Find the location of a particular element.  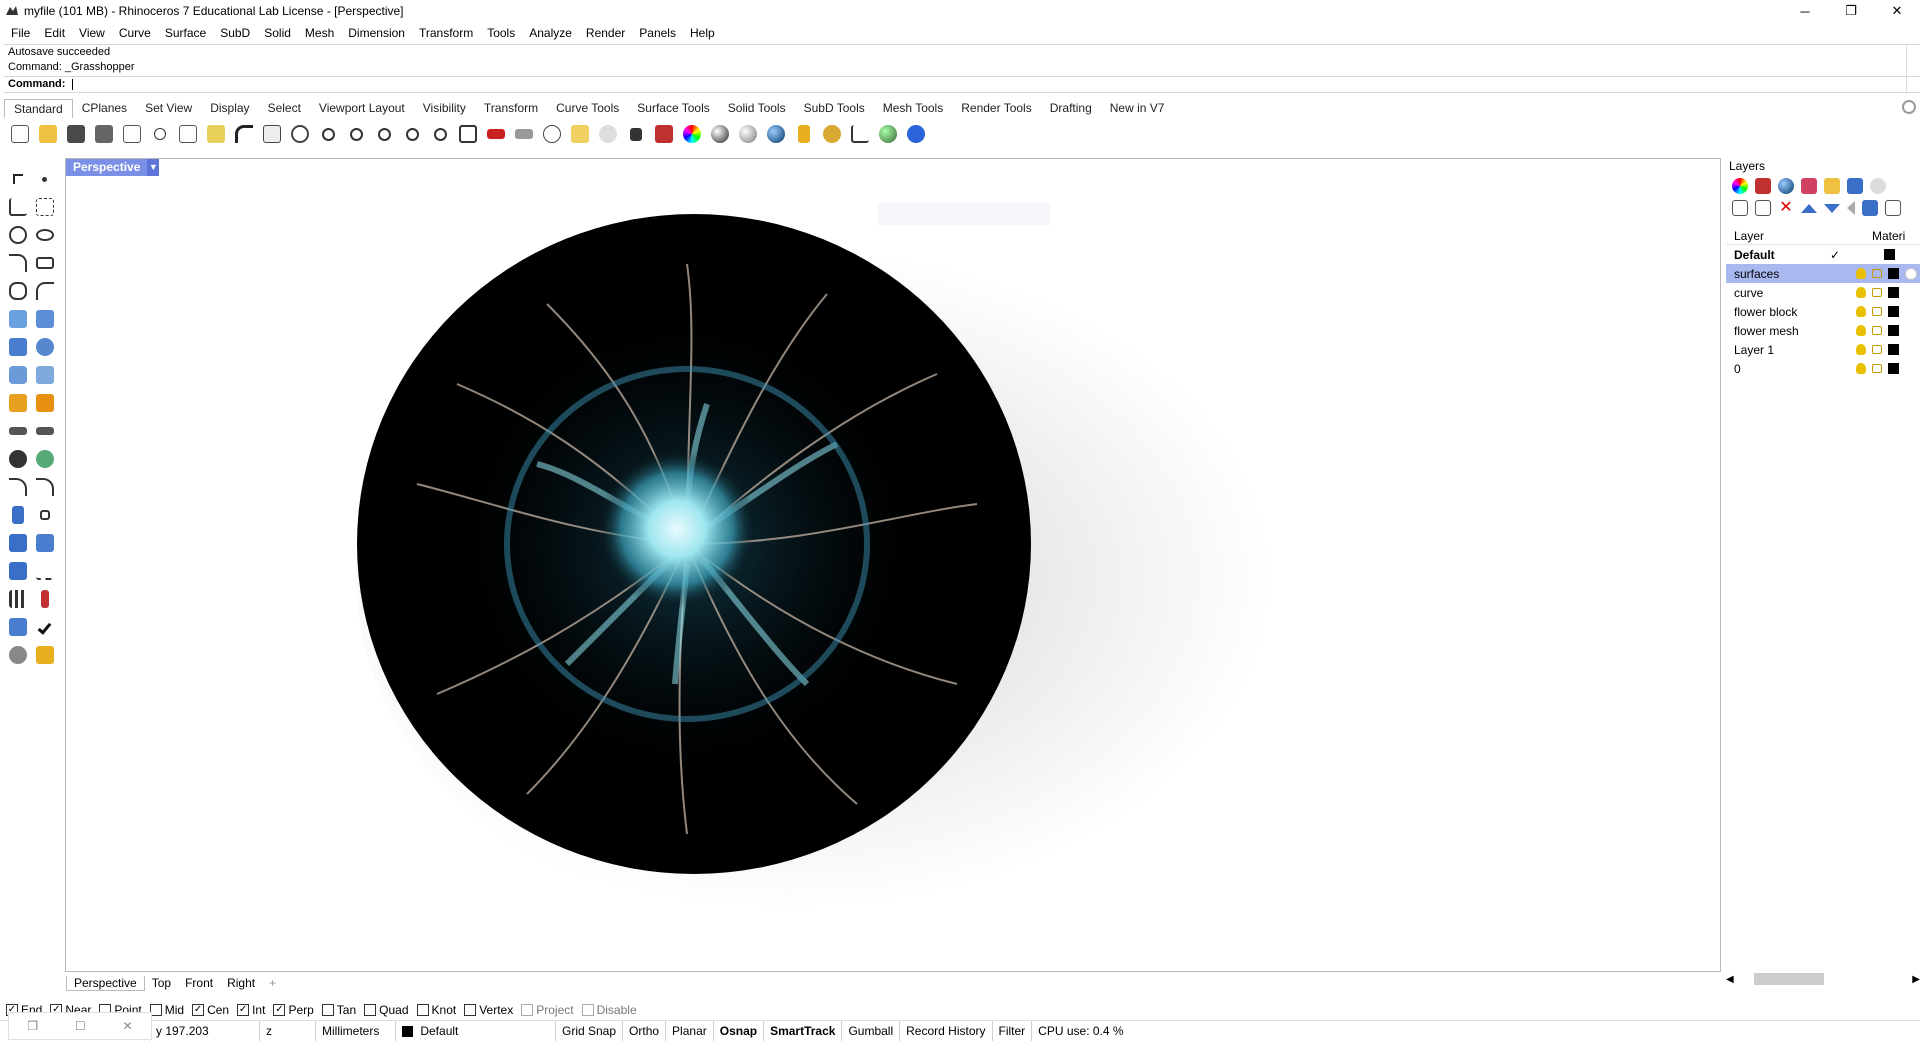

osnap-mid: Mid is located at coordinates (166, 1010).